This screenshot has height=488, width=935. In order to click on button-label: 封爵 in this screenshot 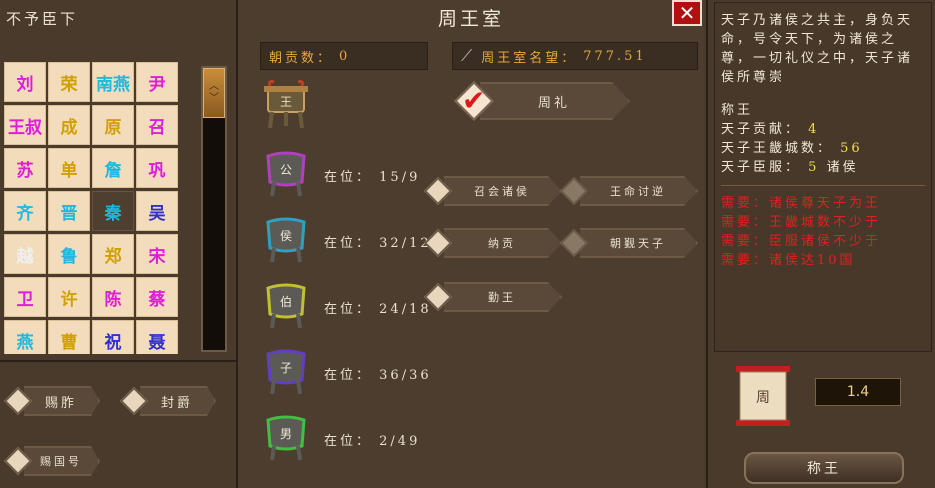, I will do `click(178, 401)`.